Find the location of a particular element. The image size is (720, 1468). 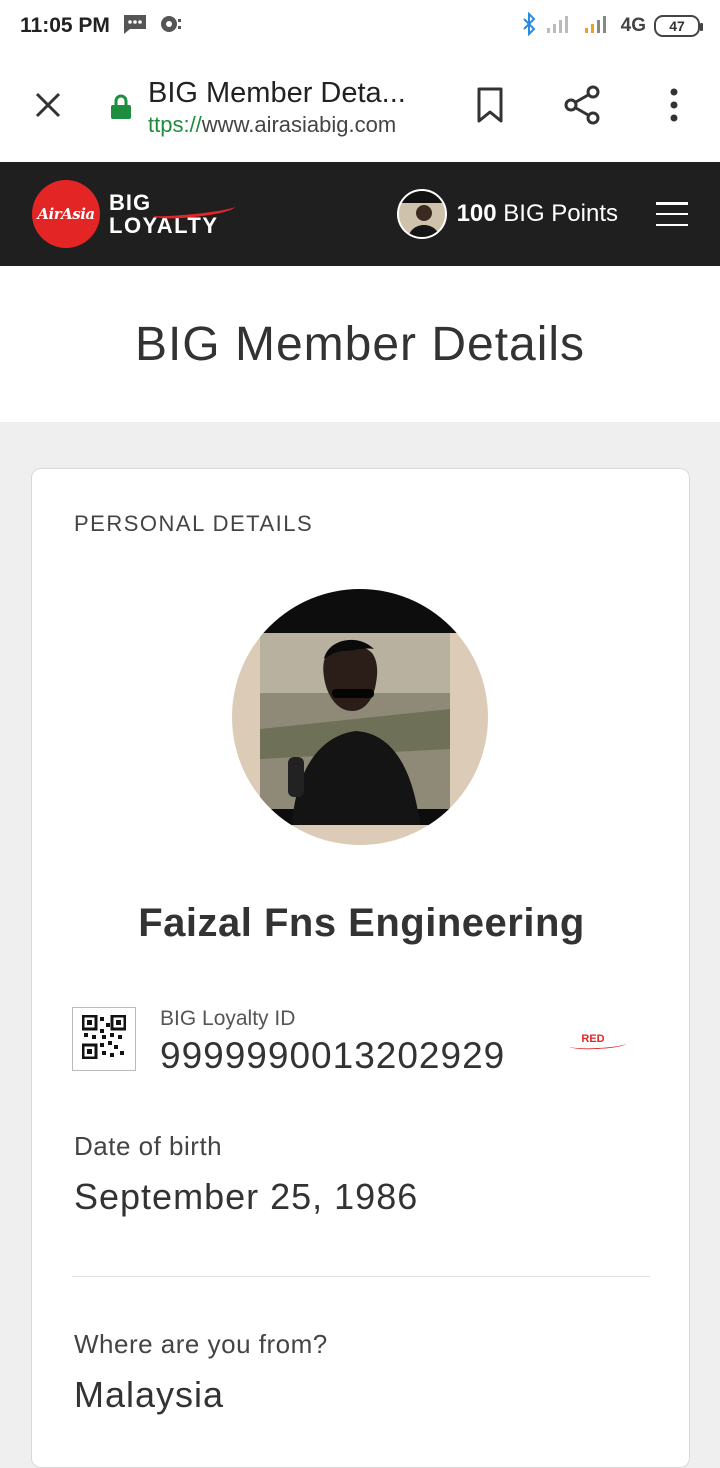

more-vert-icon is located at coordinates (674, 107).